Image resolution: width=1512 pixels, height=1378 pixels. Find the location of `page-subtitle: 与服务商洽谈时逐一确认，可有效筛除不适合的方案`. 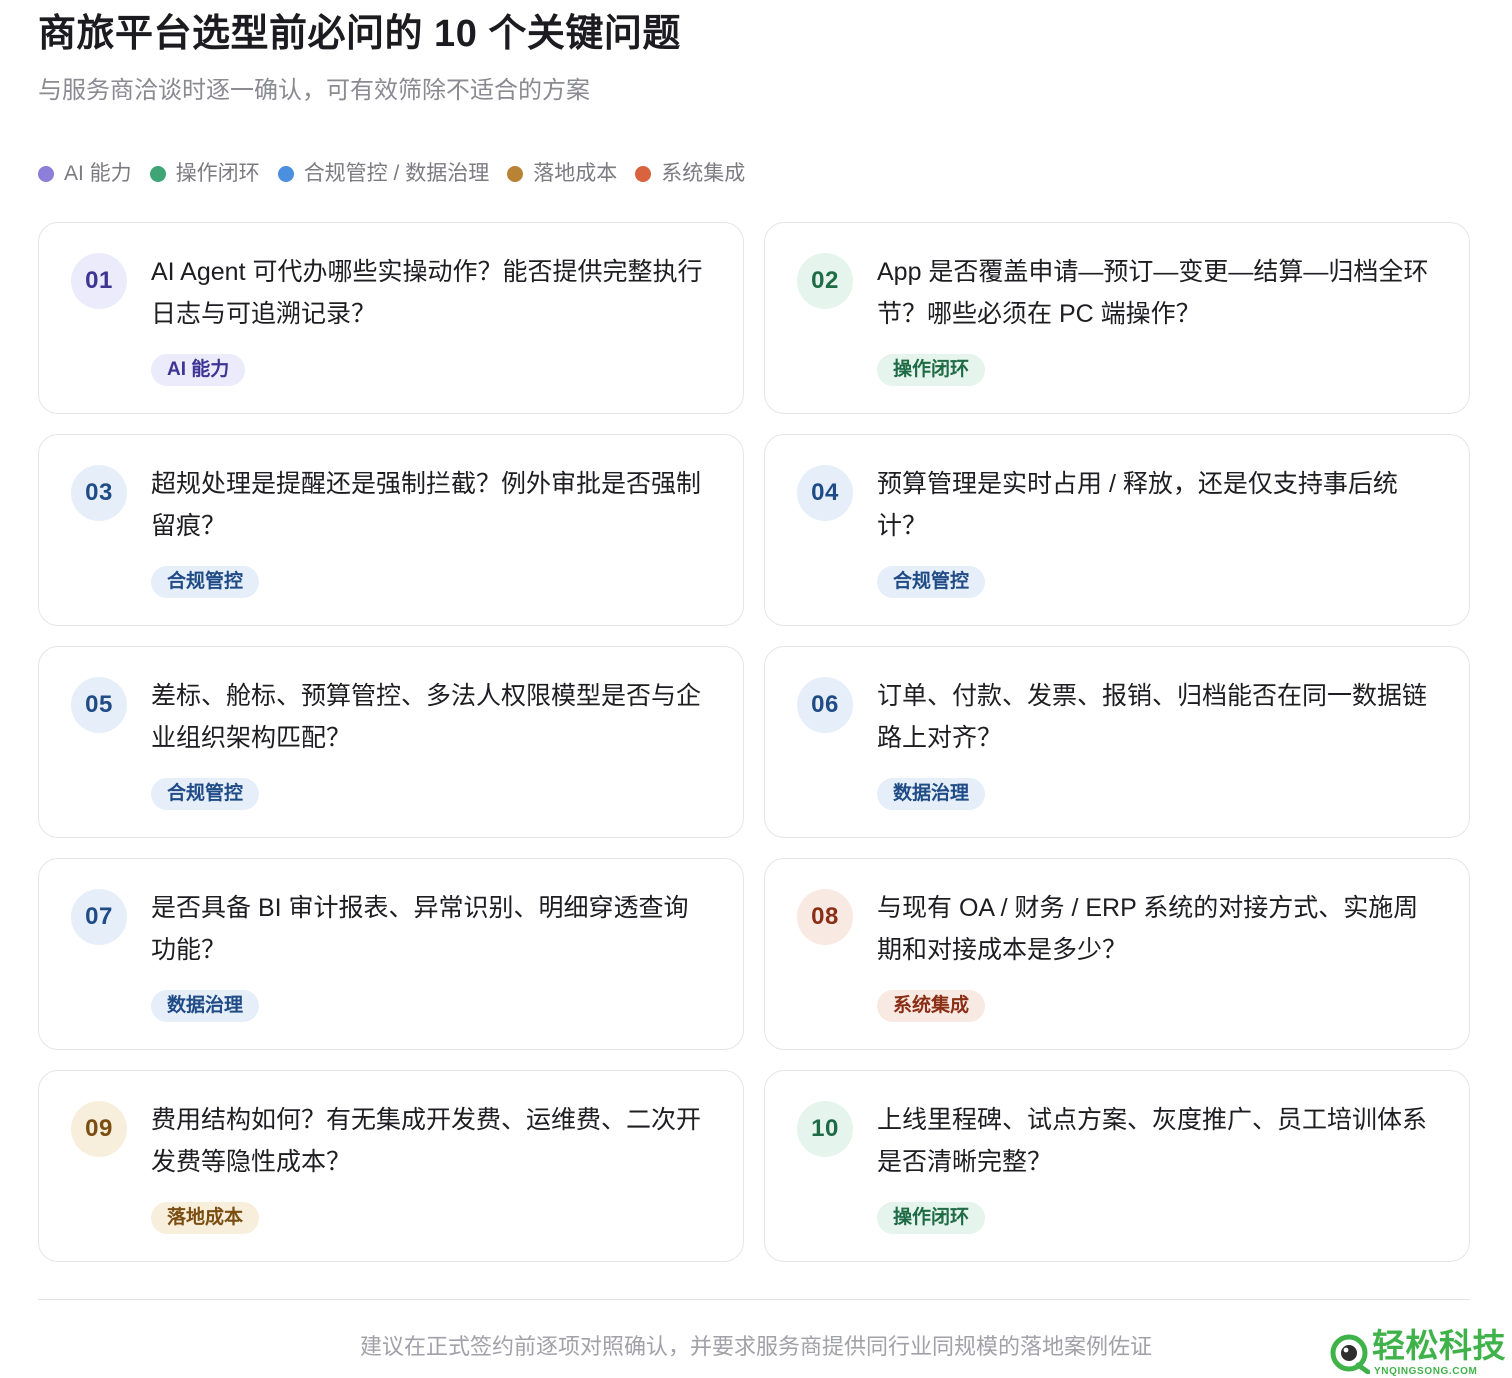

page-subtitle: 与服务商洽谈时逐一确认，可有效筛除不适合的方案 is located at coordinates (314, 90).